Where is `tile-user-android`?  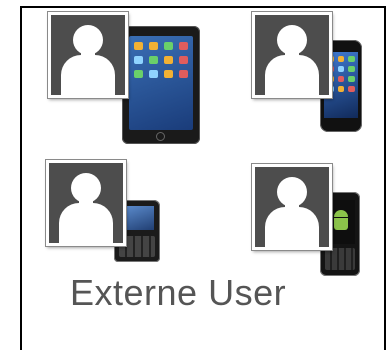 tile-user-android is located at coordinates (310, 220).